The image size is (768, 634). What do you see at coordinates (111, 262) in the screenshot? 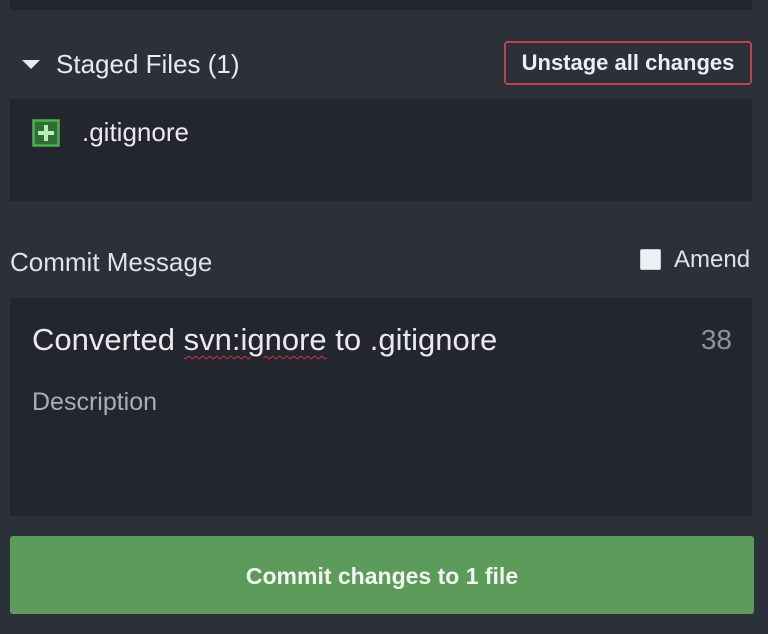
I see `commit-message-label: Commit Message` at bounding box center [111, 262].